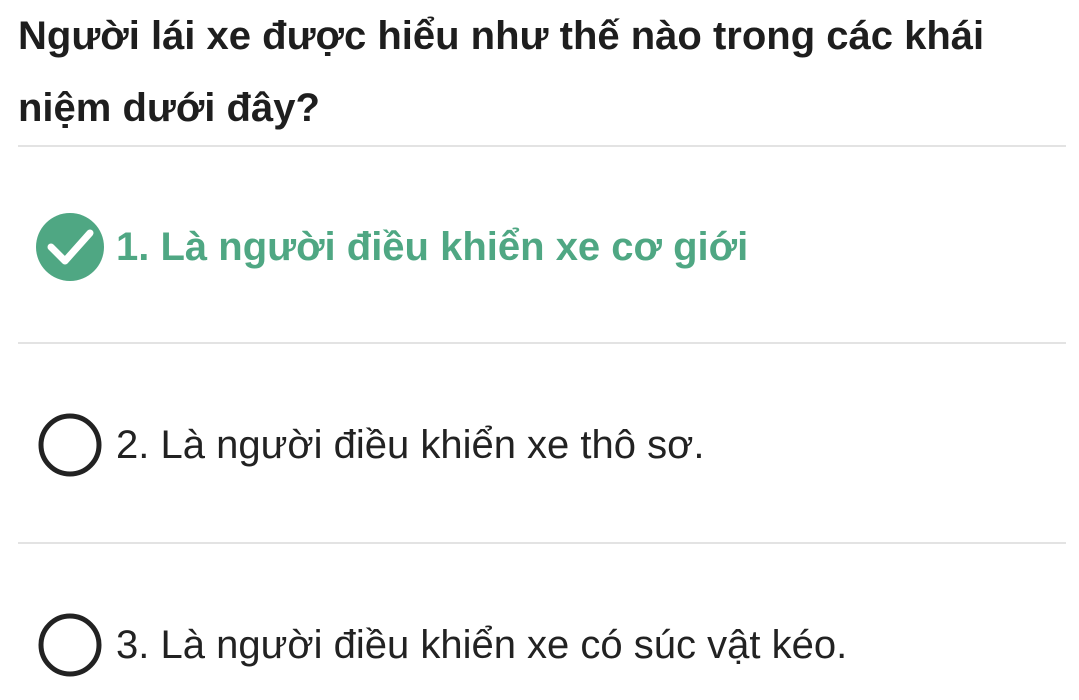  What do you see at coordinates (410, 445) in the screenshot?
I see `answer-option-2-label: 2. Là người điều khiển xe thô sơ.` at bounding box center [410, 445].